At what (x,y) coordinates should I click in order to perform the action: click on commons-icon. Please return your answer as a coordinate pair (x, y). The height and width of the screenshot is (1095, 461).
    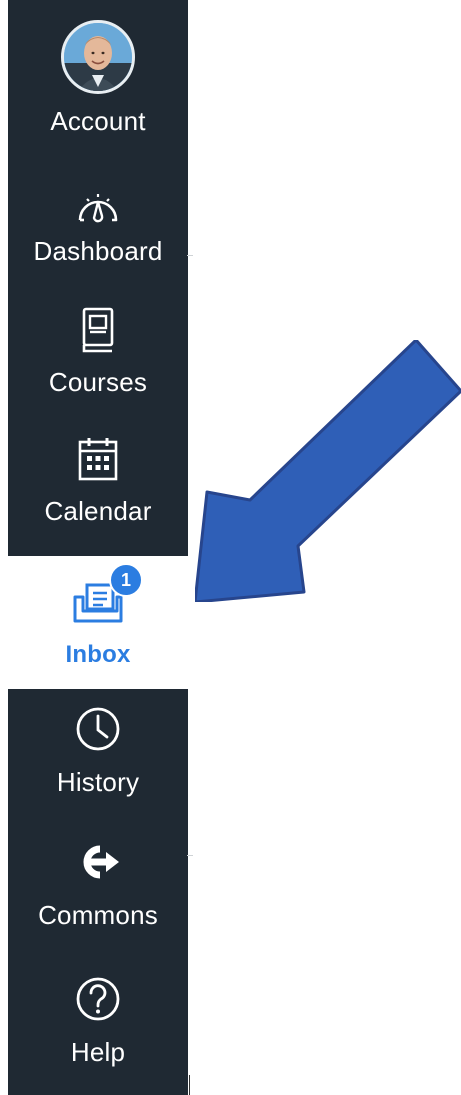
    Looking at the image, I should click on (98, 862).